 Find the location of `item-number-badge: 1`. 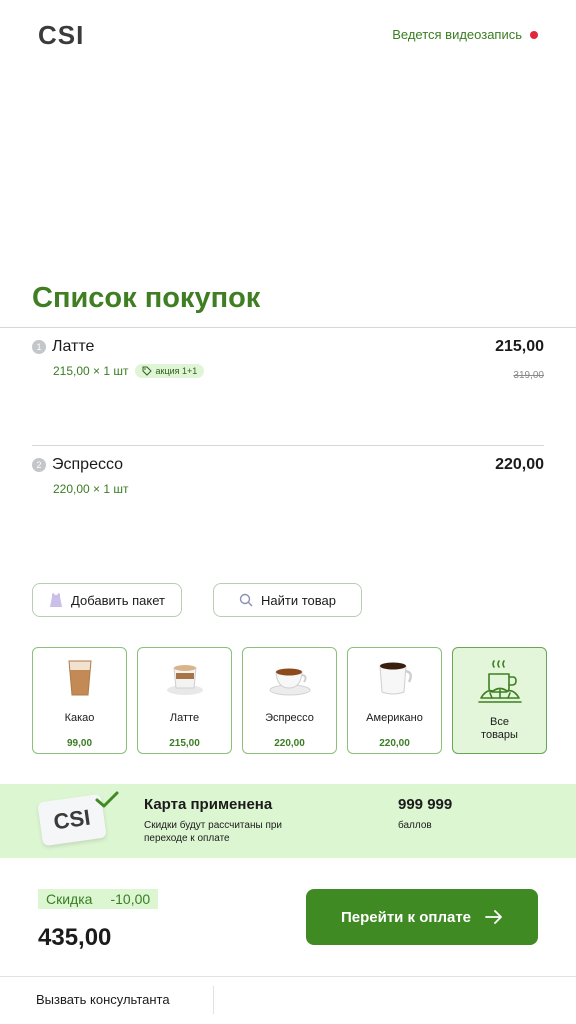

item-number-badge: 1 is located at coordinates (39, 347).